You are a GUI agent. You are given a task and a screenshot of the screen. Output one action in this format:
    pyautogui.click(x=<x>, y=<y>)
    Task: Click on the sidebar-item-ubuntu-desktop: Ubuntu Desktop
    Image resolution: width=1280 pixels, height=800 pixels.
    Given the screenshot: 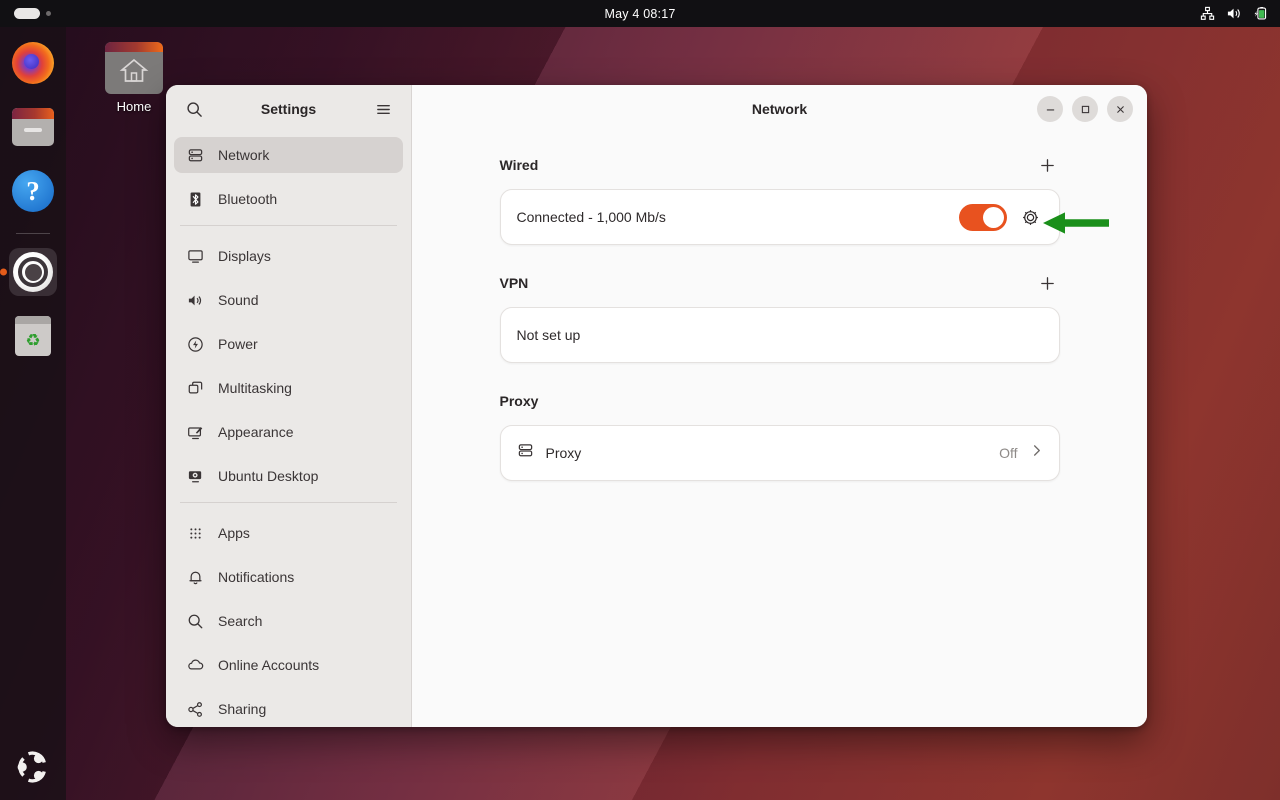 What is the action you would take?
    pyautogui.click(x=288, y=476)
    